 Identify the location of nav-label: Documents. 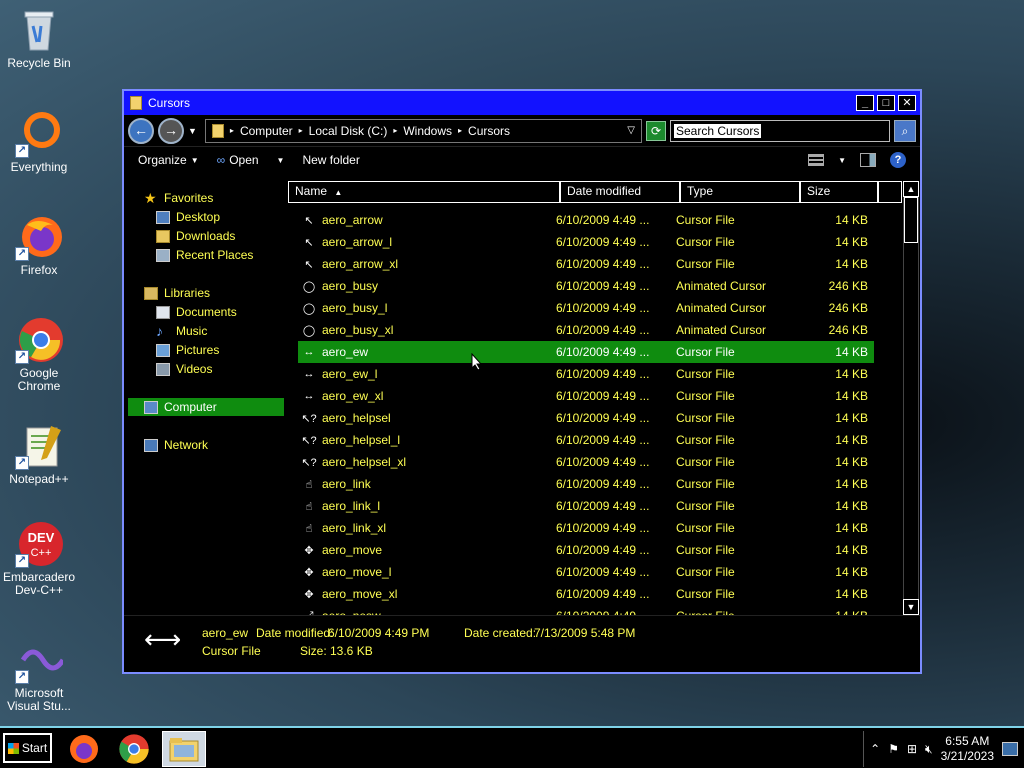
(206, 312).